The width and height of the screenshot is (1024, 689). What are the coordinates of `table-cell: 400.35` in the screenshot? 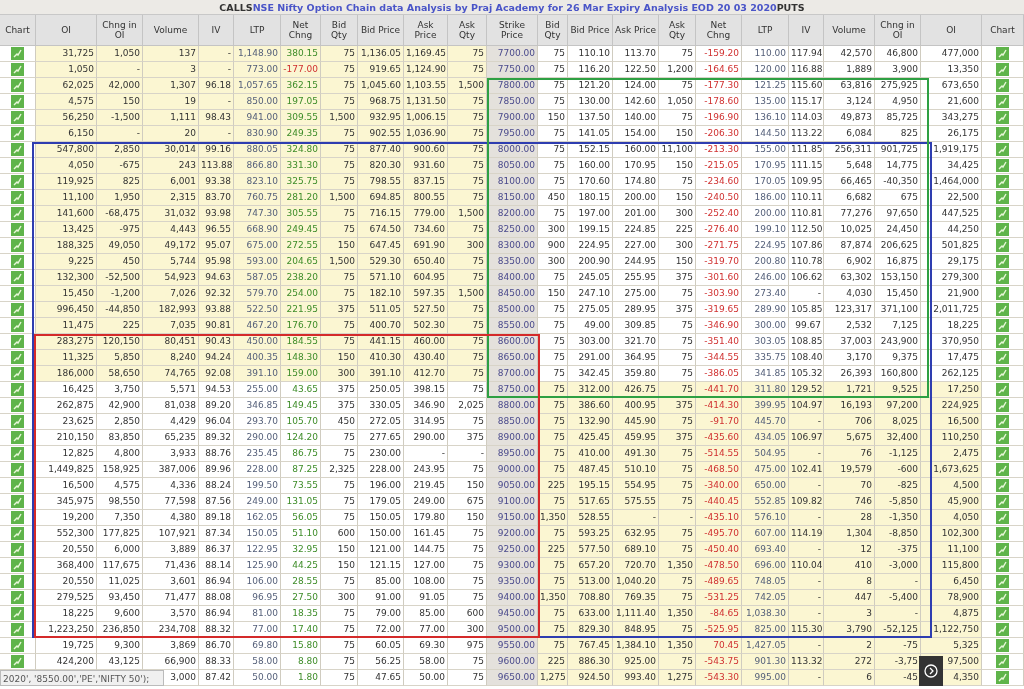 It's located at (257, 358).